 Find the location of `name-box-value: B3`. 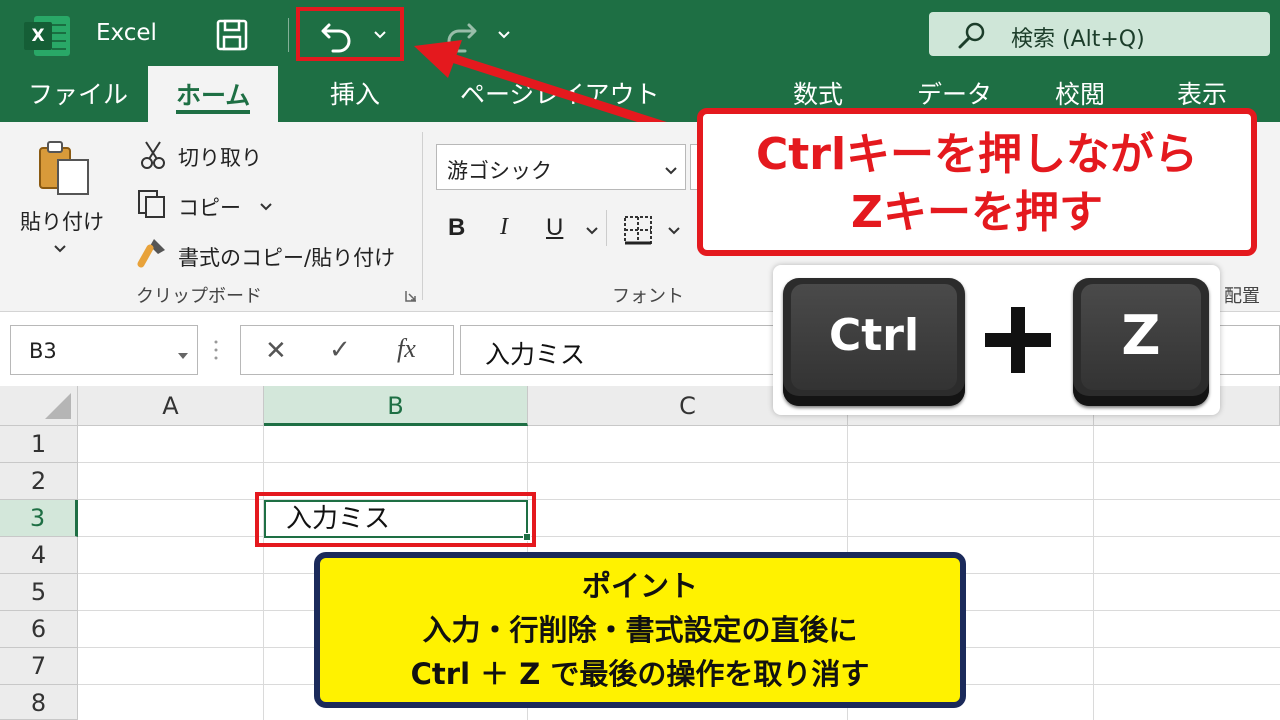

name-box-value: B3 is located at coordinates (43, 351).